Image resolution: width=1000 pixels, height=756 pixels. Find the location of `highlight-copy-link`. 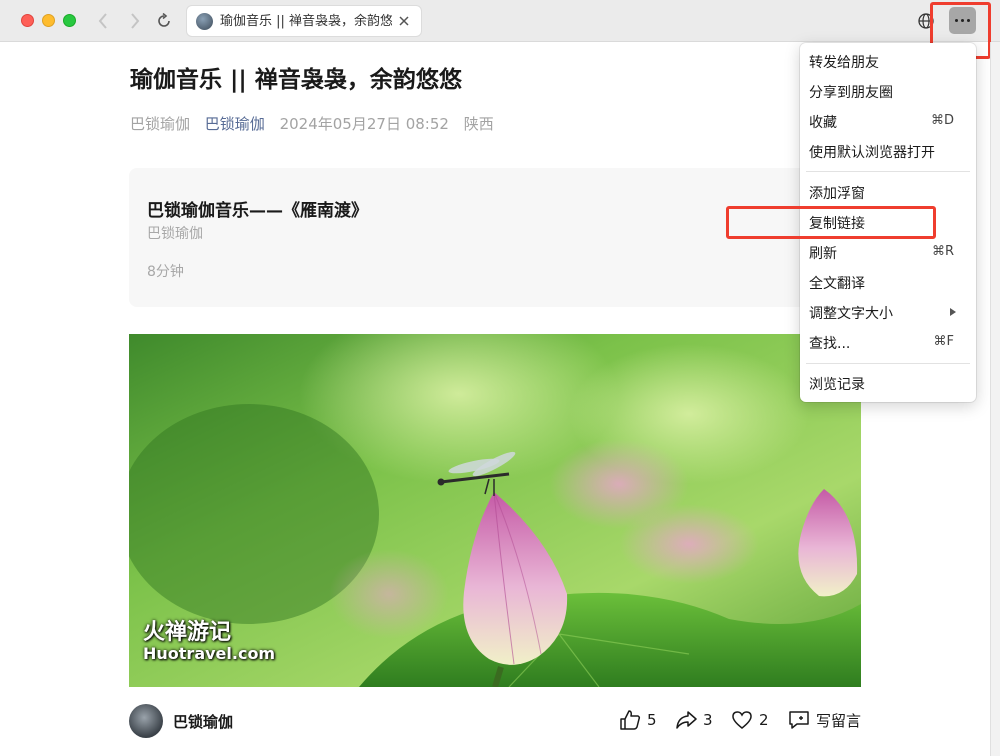

highlight-copy-link is located at coordinates (831, 222).